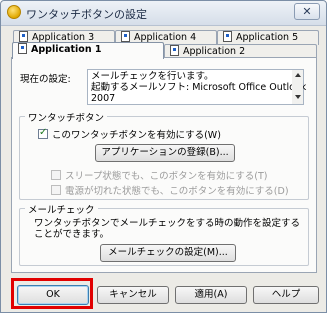 This screenshot has width=327, height=313. I want to click on window-title: ワンタッチボタンの設定, so click(86, 14).